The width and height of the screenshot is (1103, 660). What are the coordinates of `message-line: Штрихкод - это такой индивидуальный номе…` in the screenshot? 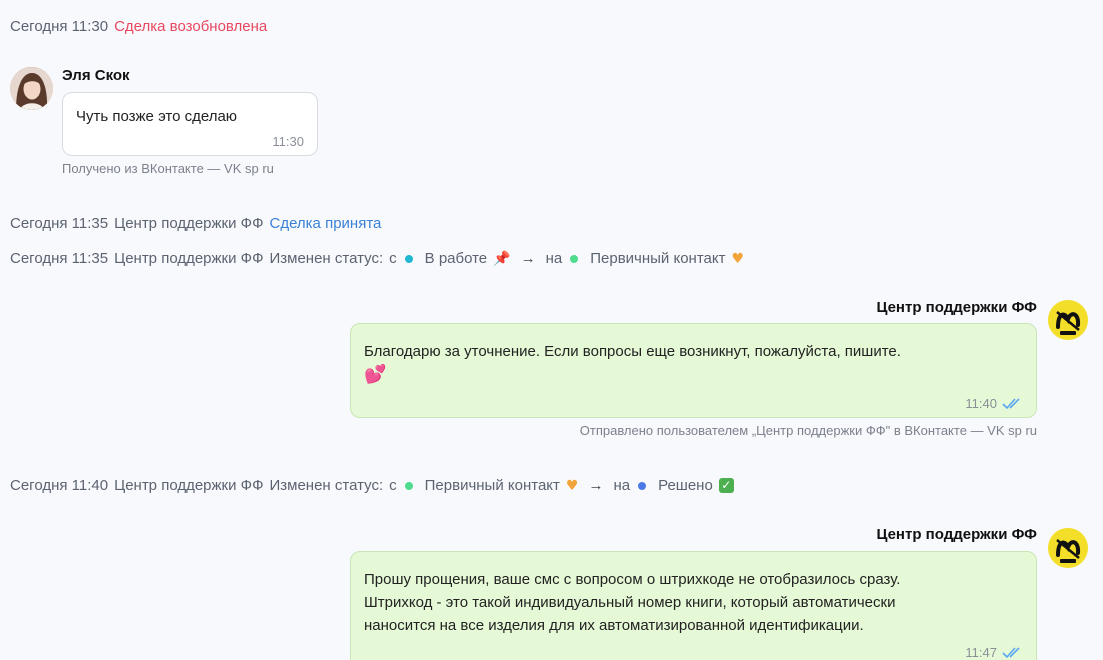 It's located at (630, 602).